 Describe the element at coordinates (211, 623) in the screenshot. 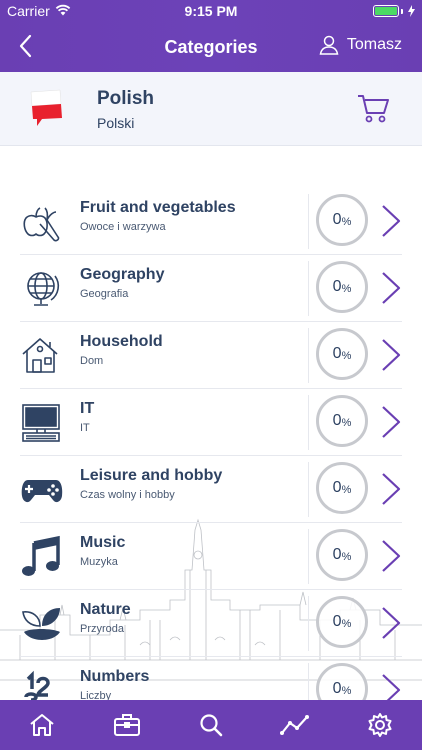

I see `category-row-nature: Nature Przyroda 0%` at that location.